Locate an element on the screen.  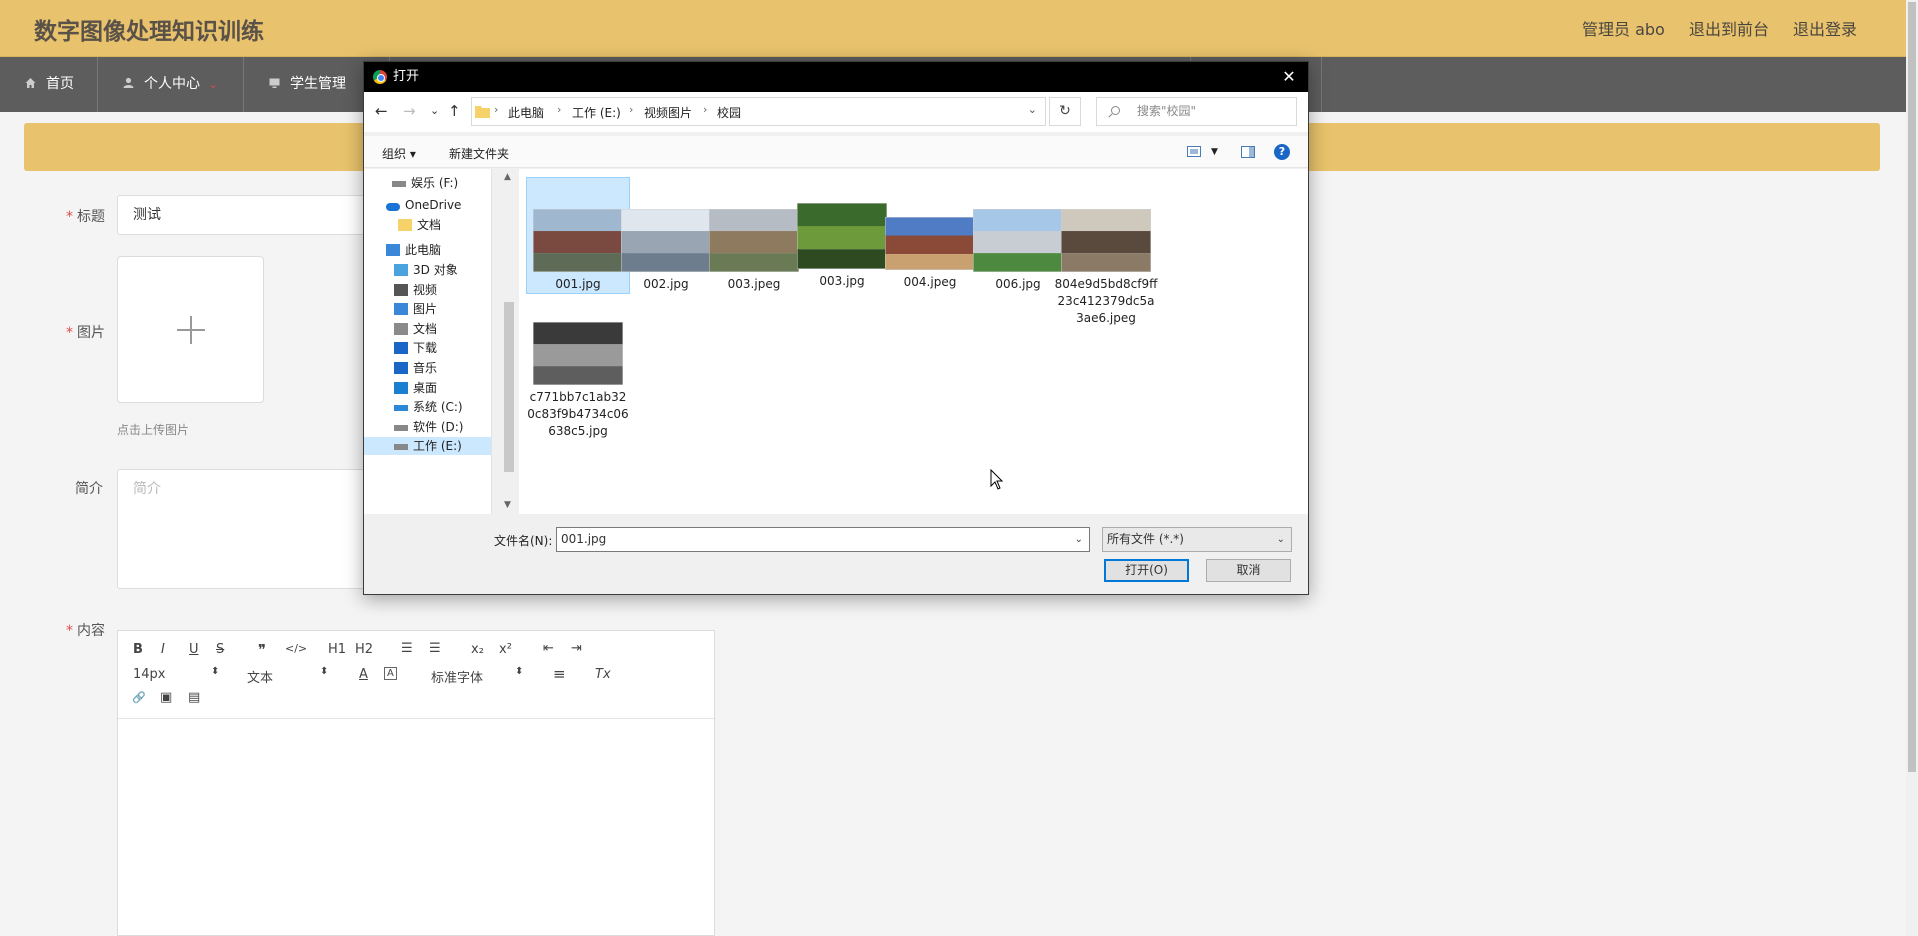
tree-item: 桌面 is located at coordinates (415, 388).